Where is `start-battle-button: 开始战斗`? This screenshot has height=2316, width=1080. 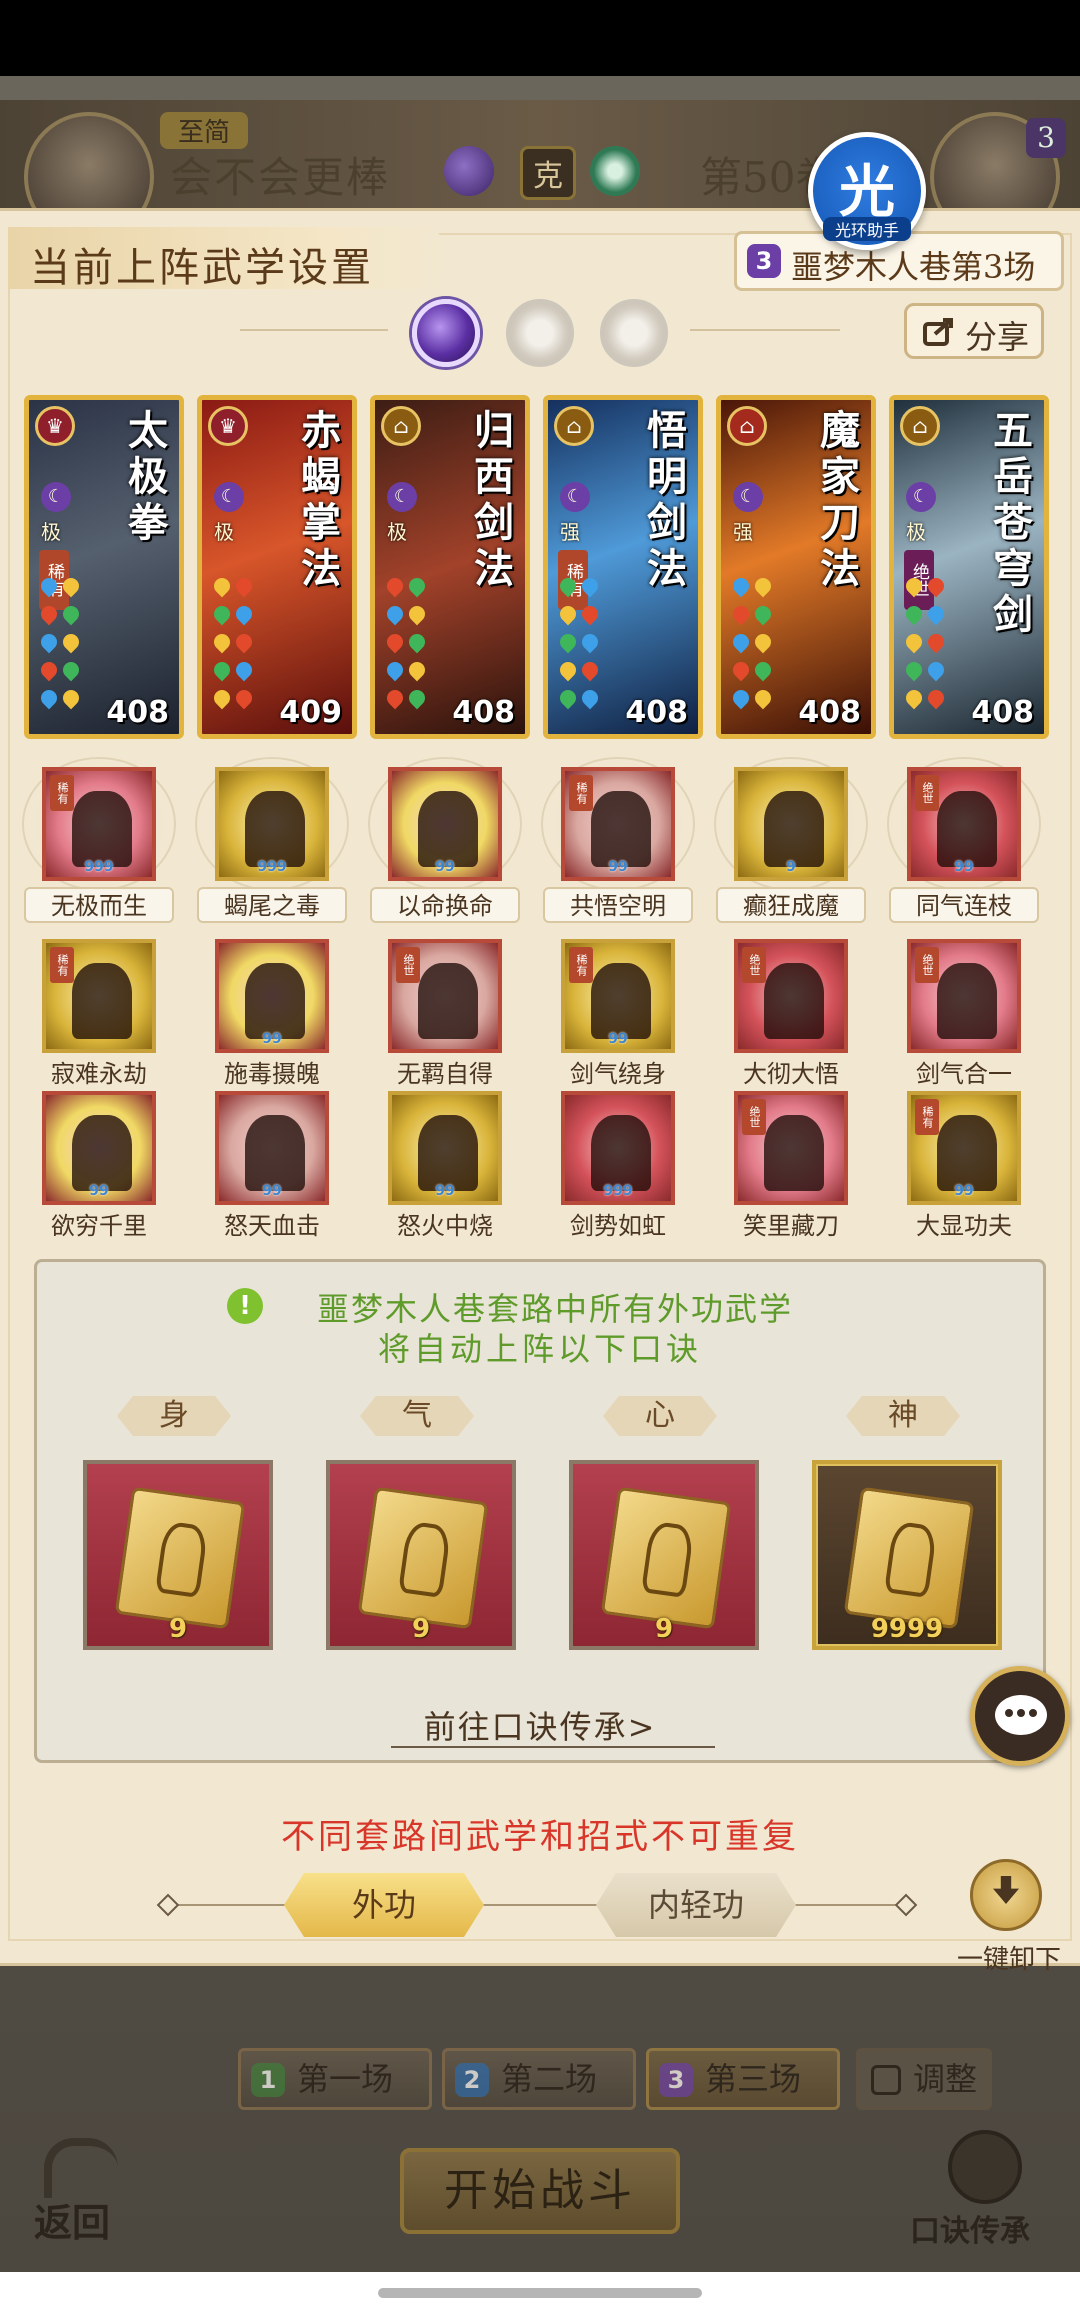 start-battle-button: 开始战斗 is located at coordinates (540, 2191).